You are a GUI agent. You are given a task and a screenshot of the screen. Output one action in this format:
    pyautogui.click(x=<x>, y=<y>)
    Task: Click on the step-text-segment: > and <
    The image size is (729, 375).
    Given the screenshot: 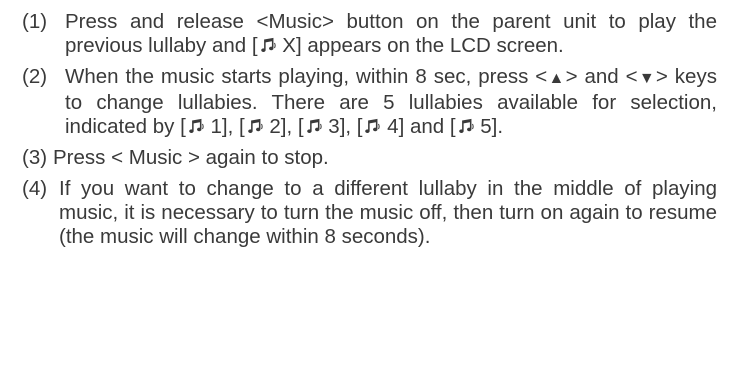 What is the action you would take?
    pyautogui.click(x=601, y=76)
    